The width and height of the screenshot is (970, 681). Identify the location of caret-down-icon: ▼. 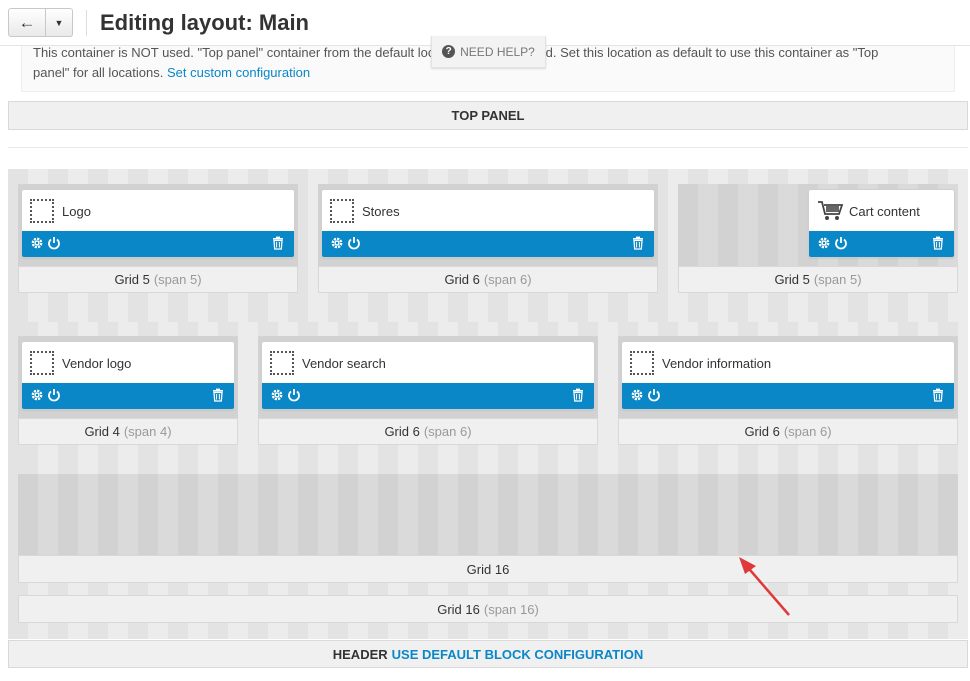
(59, 22).